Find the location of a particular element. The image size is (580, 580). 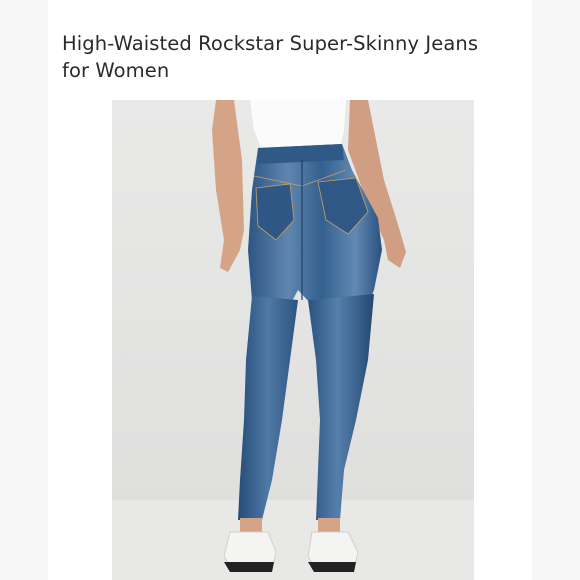

right-loafer-sole is located at coordinates (332, 567).